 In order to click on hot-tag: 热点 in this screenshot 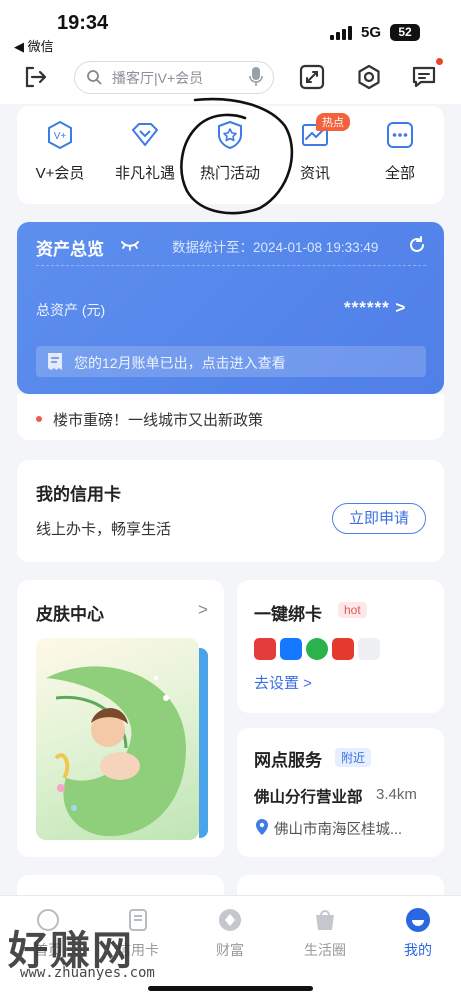, I will do `click(333, 122)`.